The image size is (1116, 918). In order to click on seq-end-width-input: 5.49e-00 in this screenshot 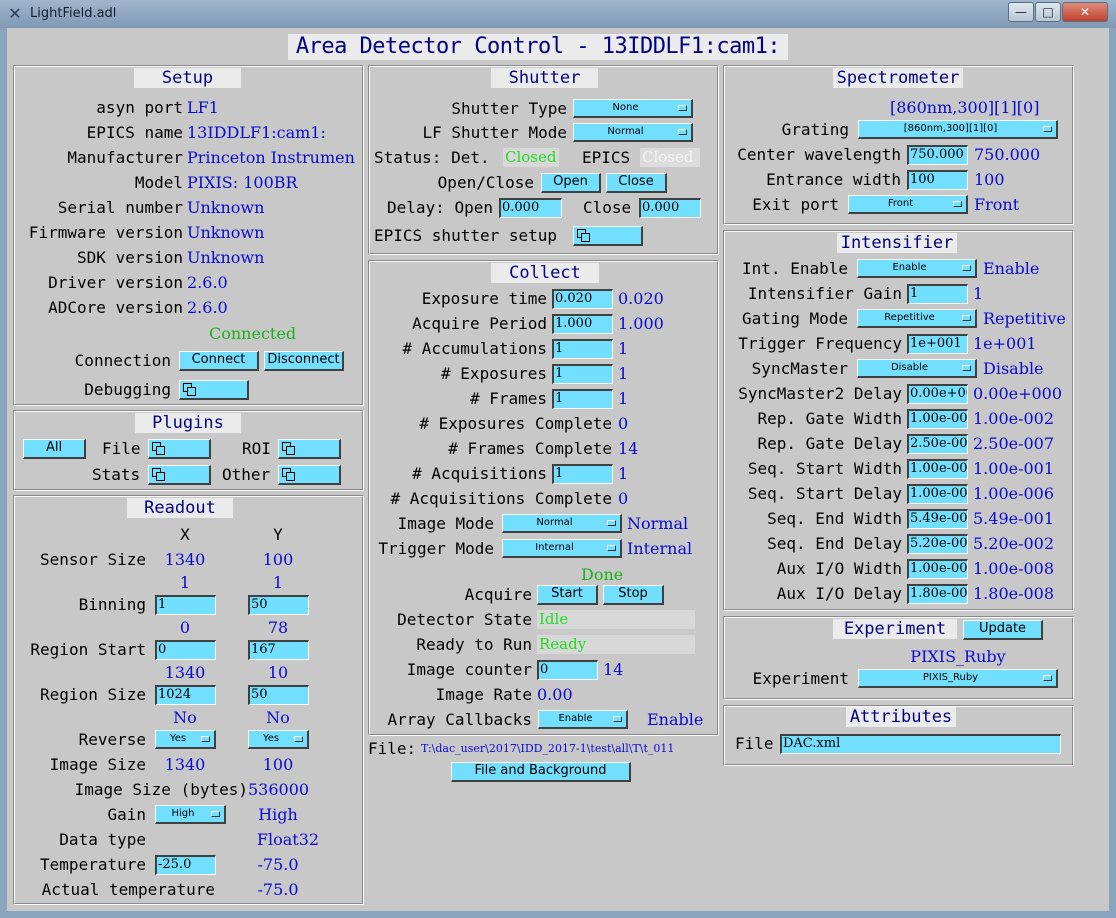, I will do `click(937, 519)`.